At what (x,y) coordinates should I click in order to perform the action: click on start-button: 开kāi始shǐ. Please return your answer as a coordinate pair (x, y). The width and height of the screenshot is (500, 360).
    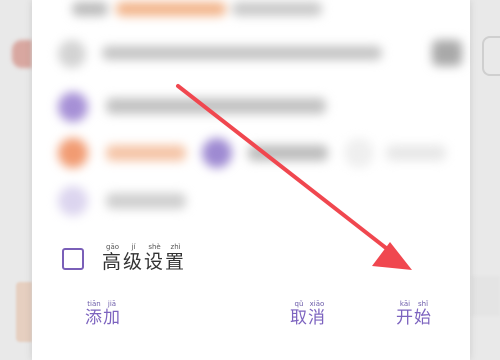
    Looking at the image, I should click on (414, 314).